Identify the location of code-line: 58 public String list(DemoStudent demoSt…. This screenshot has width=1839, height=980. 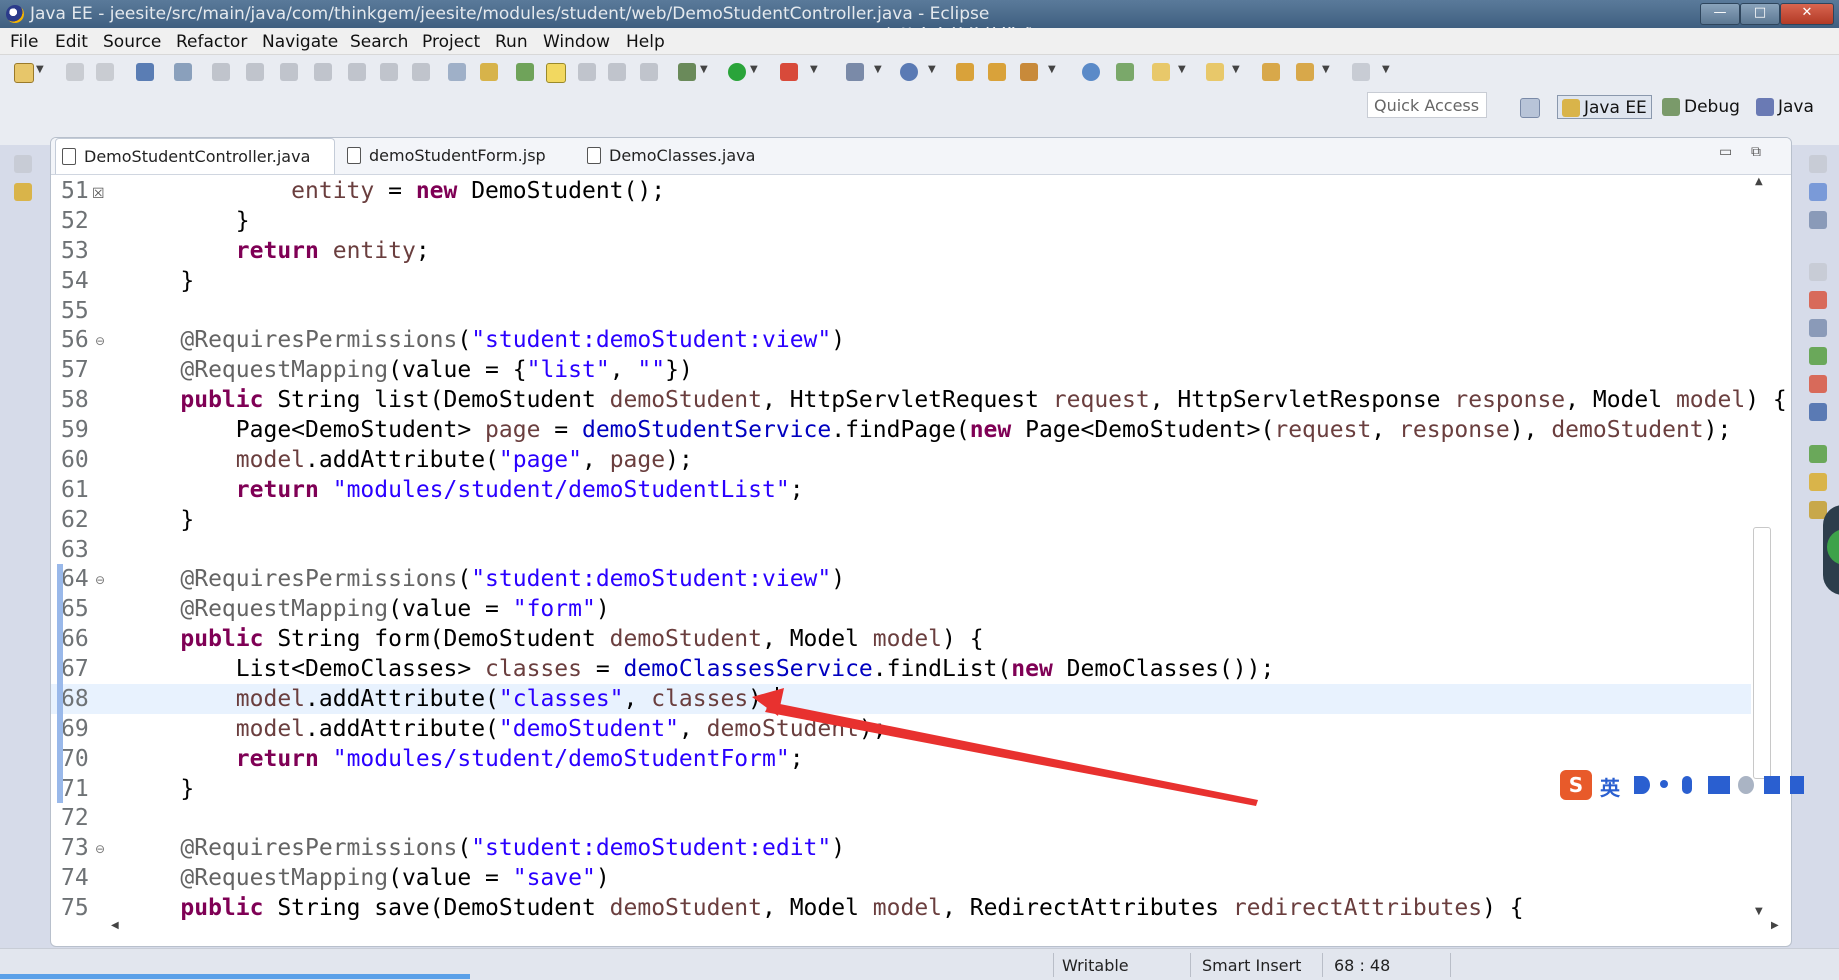
(919, 400).